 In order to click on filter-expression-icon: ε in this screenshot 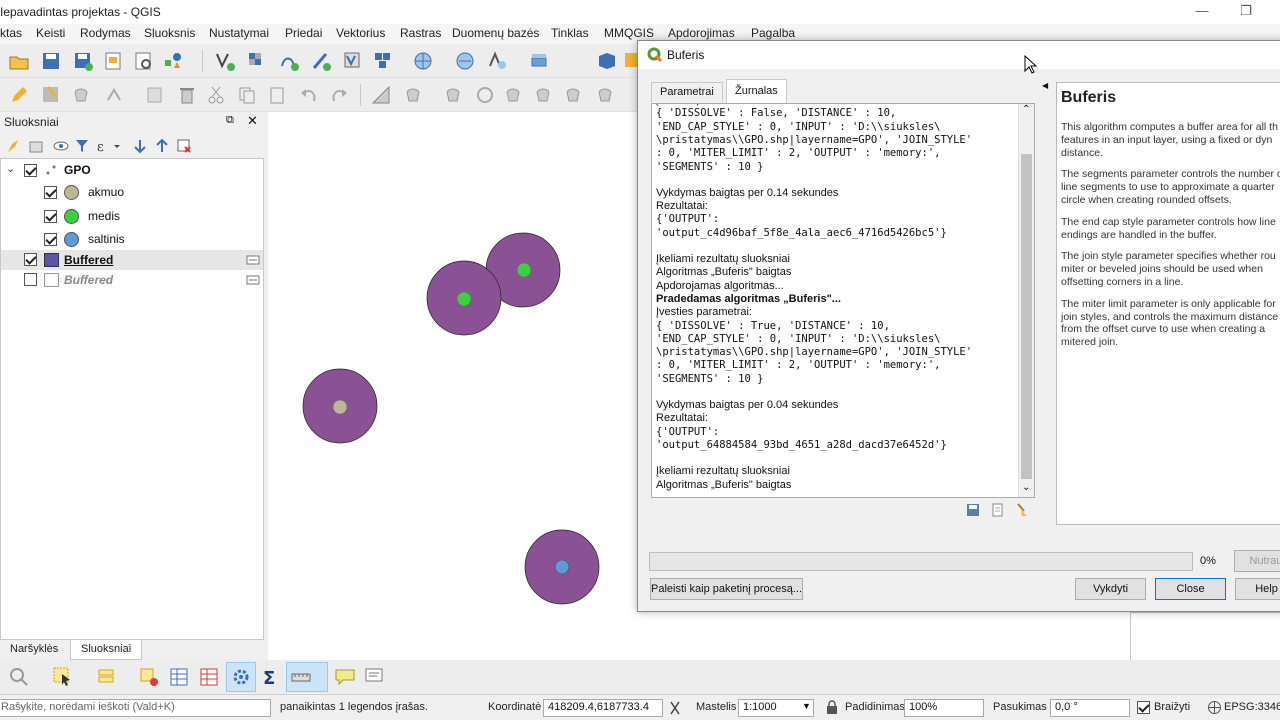, I will do `click(108, 146)`.